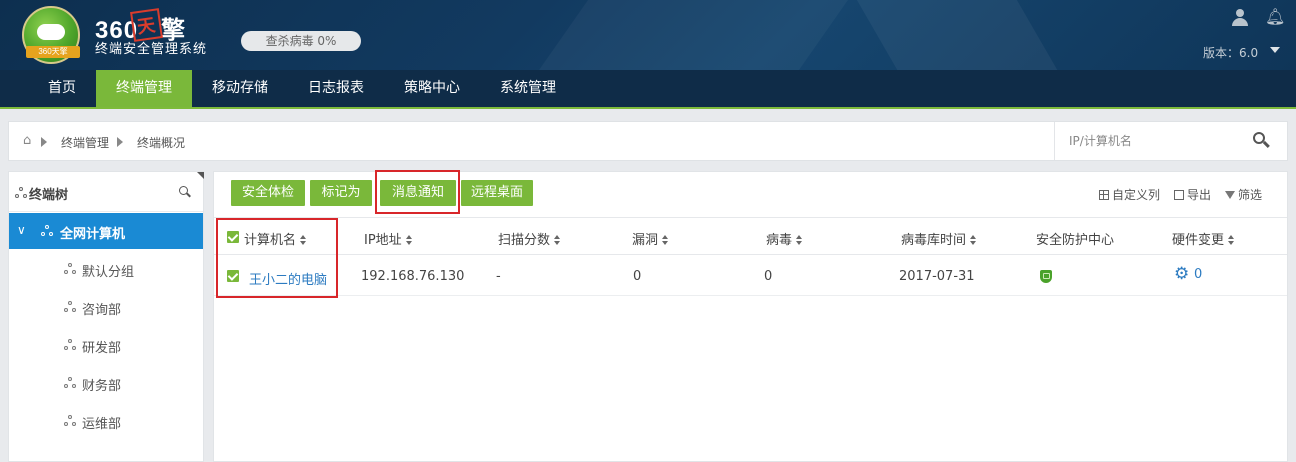  What do you see at coordinates (1275, 17) in the screenshot?
I see `bell-icon: 🔔︎` at bounding box center [1275, 17].